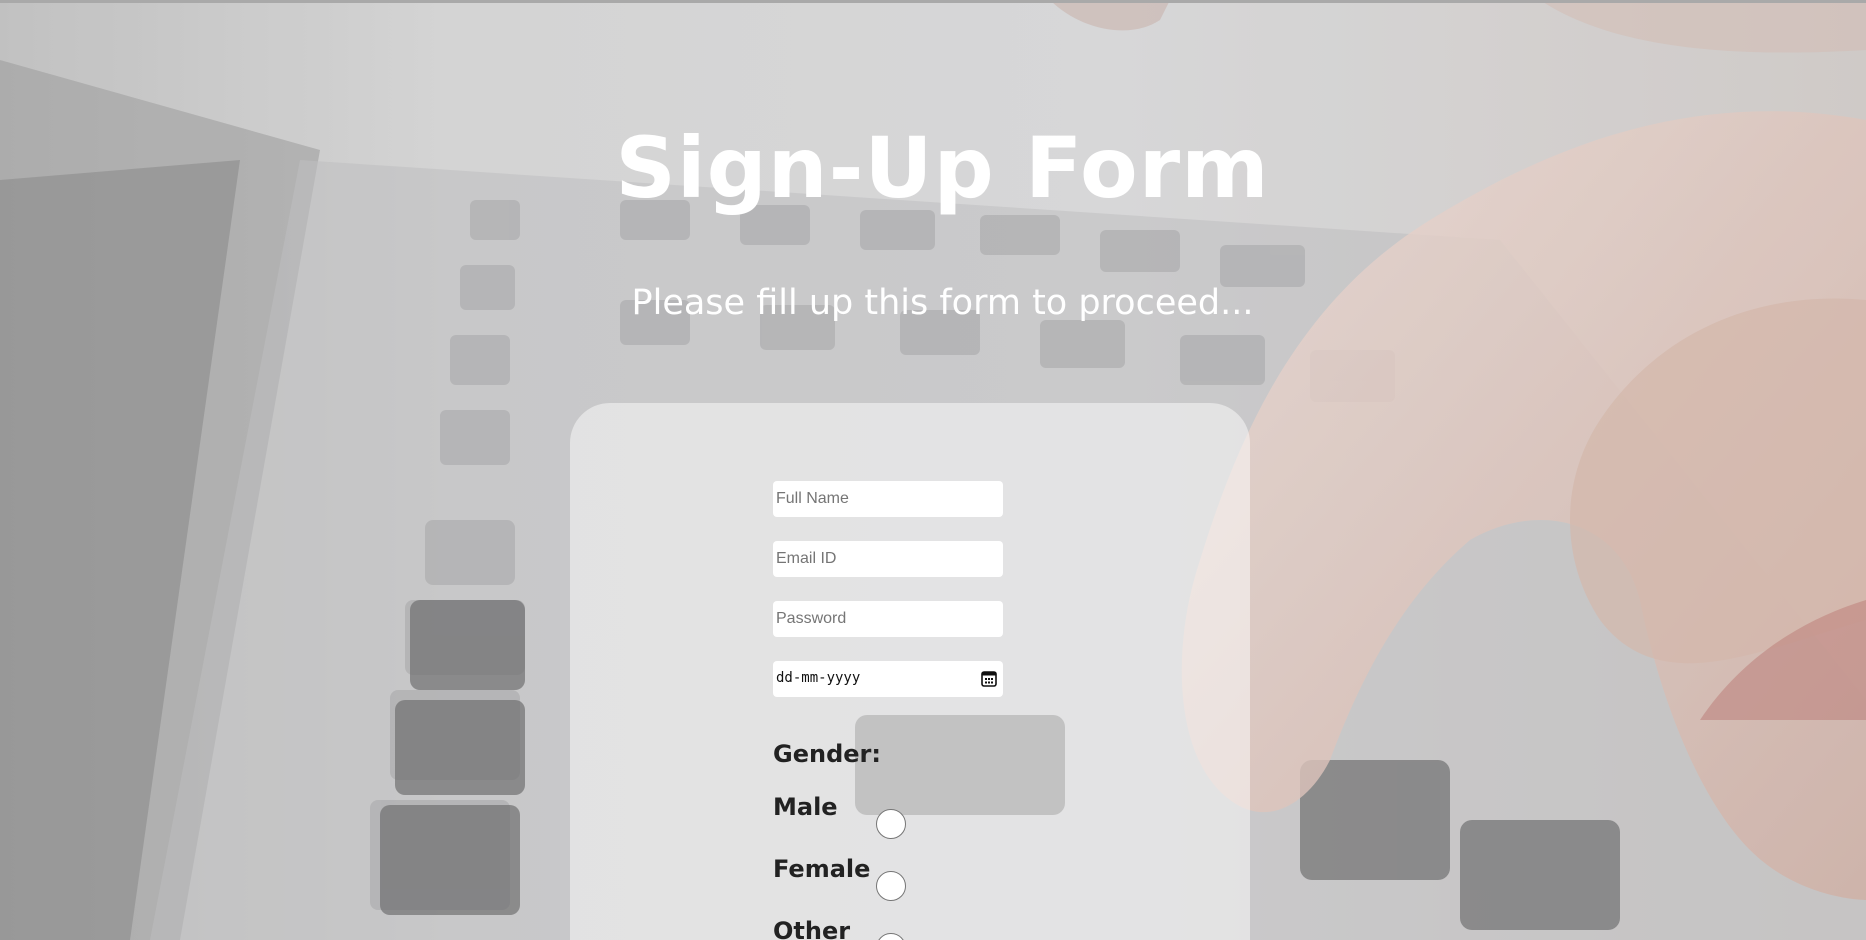  I want to click on gender-option-other-label: Other, so click(812, 928).